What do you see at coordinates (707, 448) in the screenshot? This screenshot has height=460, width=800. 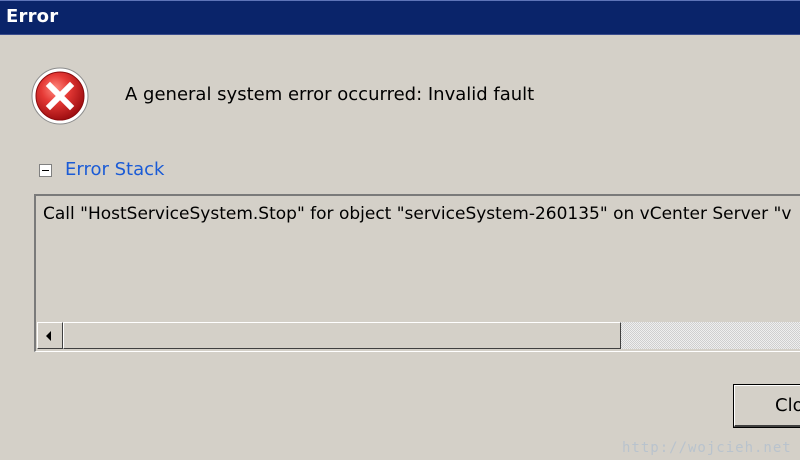 I see `watermark: http://wojcieh.net` at bounding box center [707, 448].